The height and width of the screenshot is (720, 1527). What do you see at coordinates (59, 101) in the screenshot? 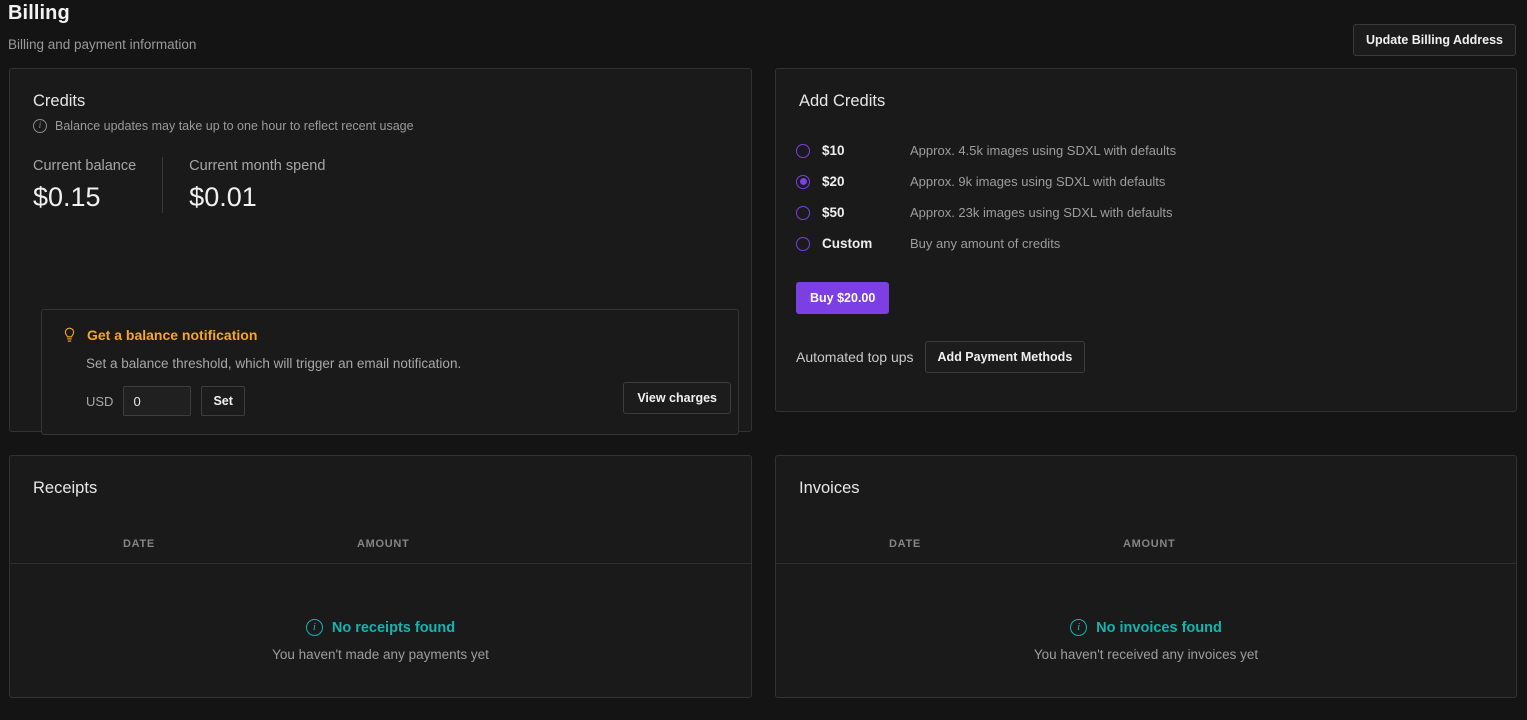
I see `credits-title: Credits` at bounding box center [59, 101].